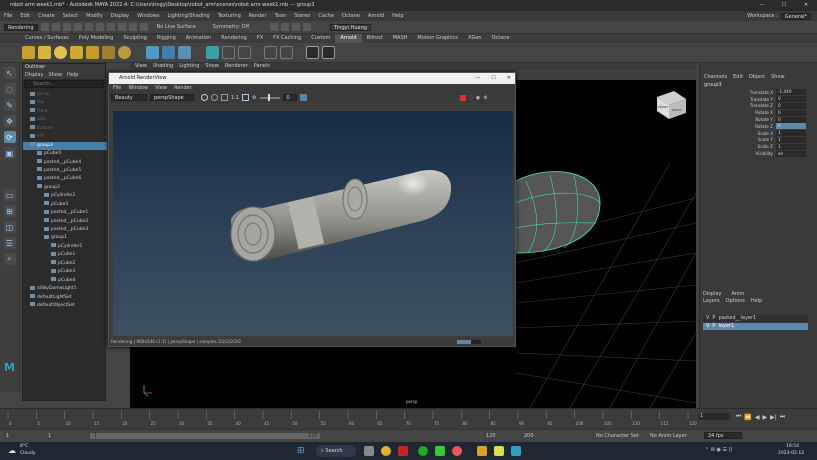  Describe the element at coordinates (462, 97) in the screenshot. I see `stop-render-icon` at that location.